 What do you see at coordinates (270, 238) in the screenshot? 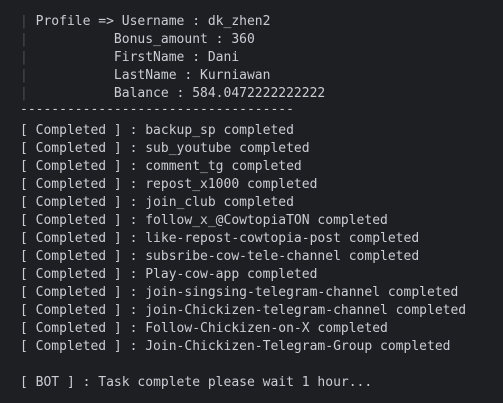
I see `task-text: : like-repost-cowtopia-post completed` at bounding box center [270, 238].